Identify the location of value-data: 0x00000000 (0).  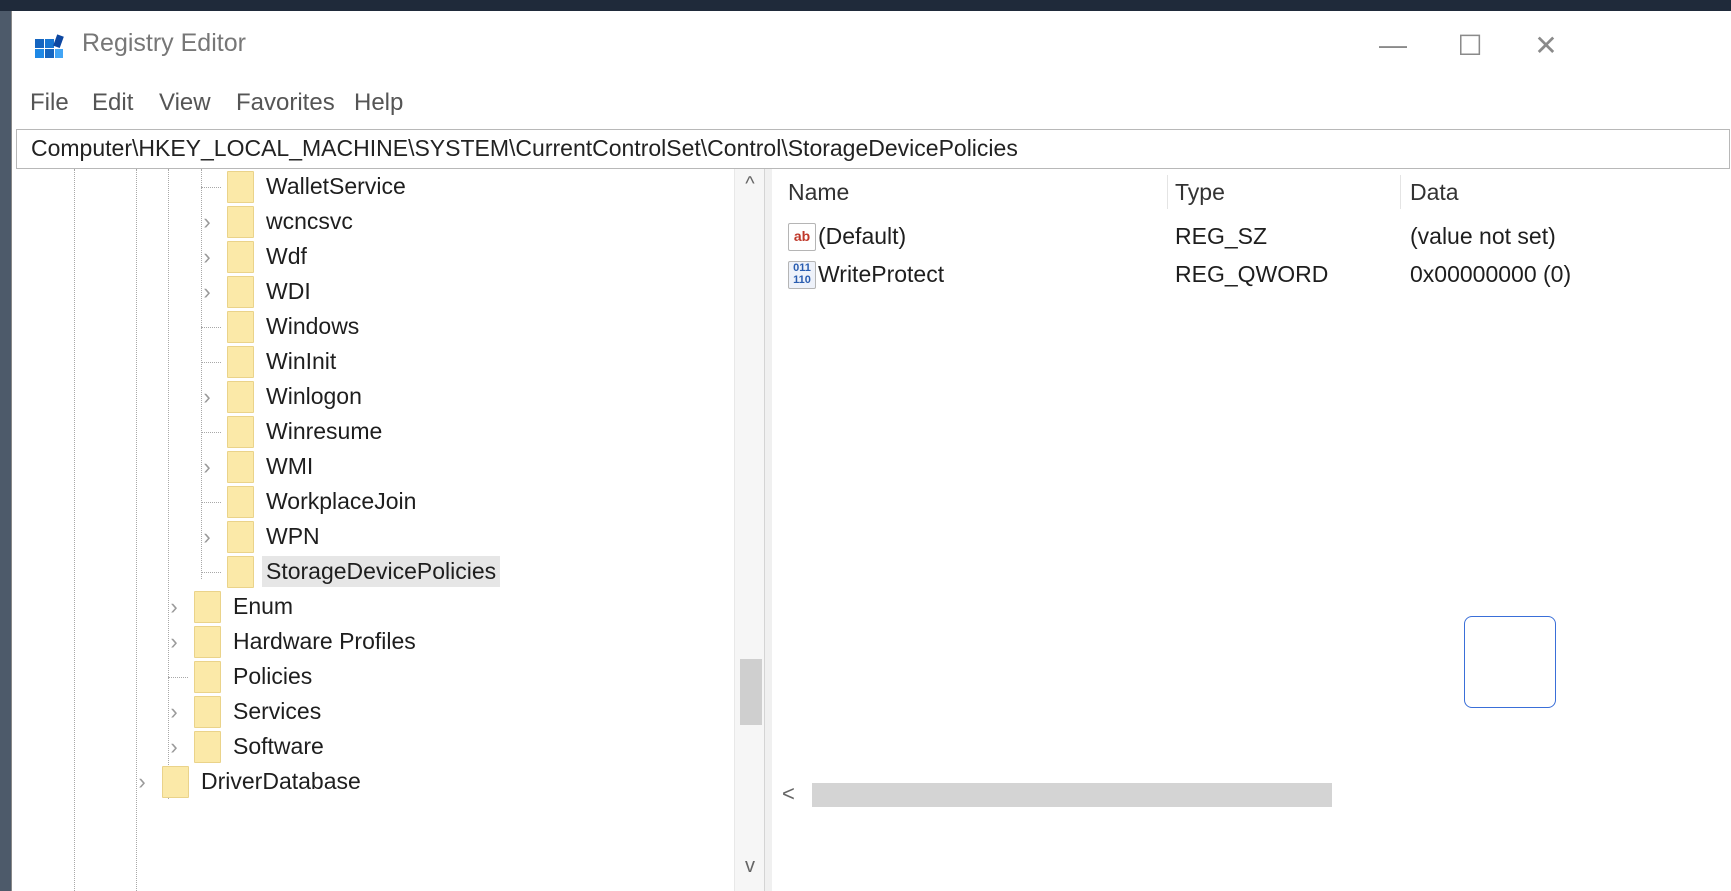
(1491, 274).